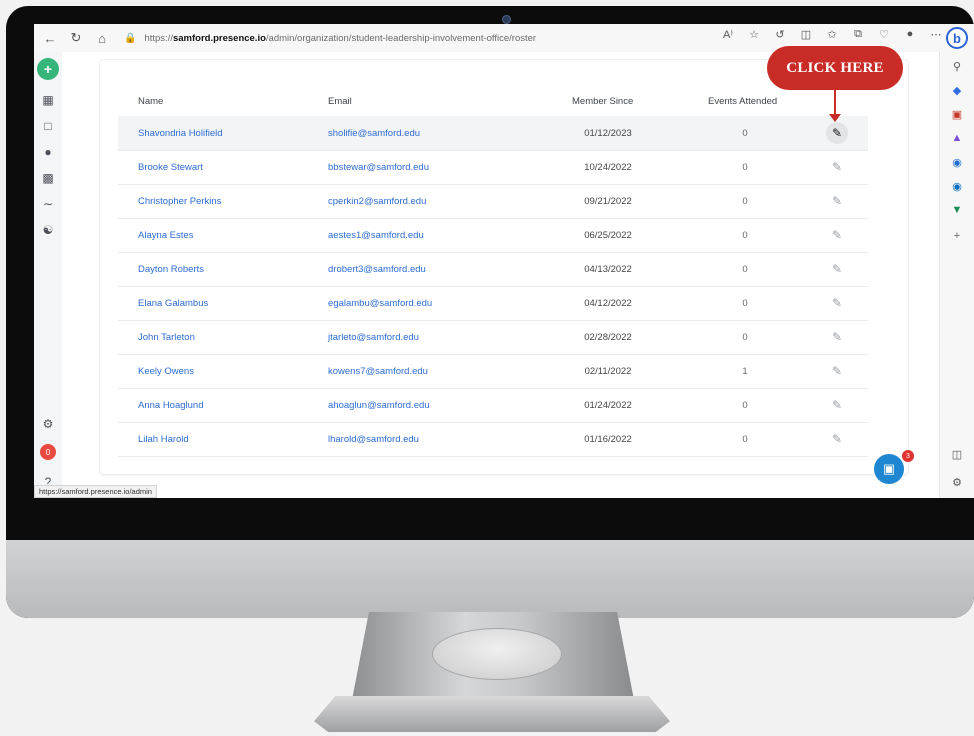  I want to click on member-since: 06/25/2022, so click(608, 235).